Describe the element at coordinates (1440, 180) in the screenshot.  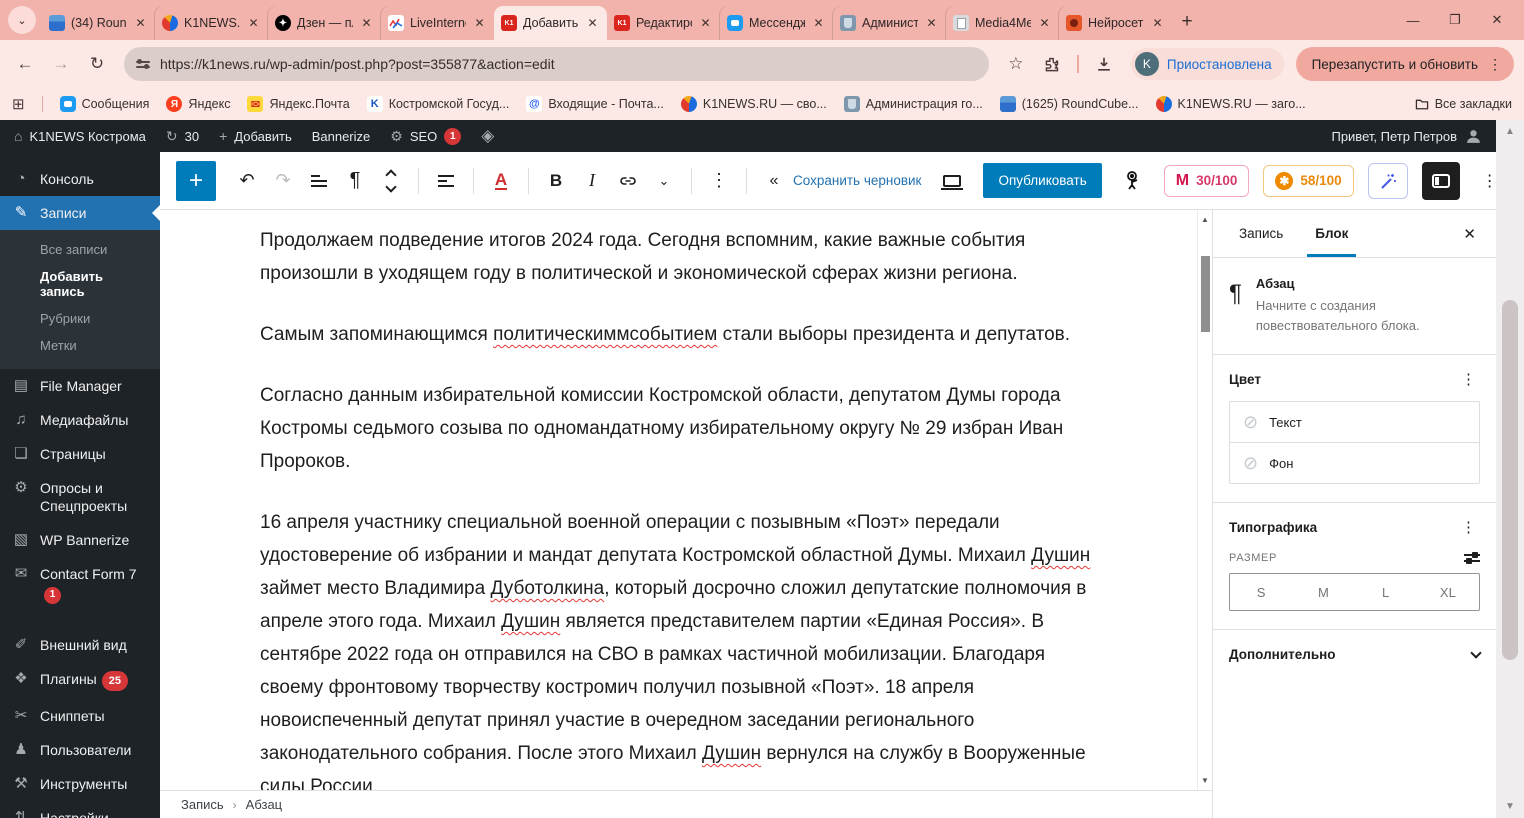
I see `settings-panel-toggle` at that location.